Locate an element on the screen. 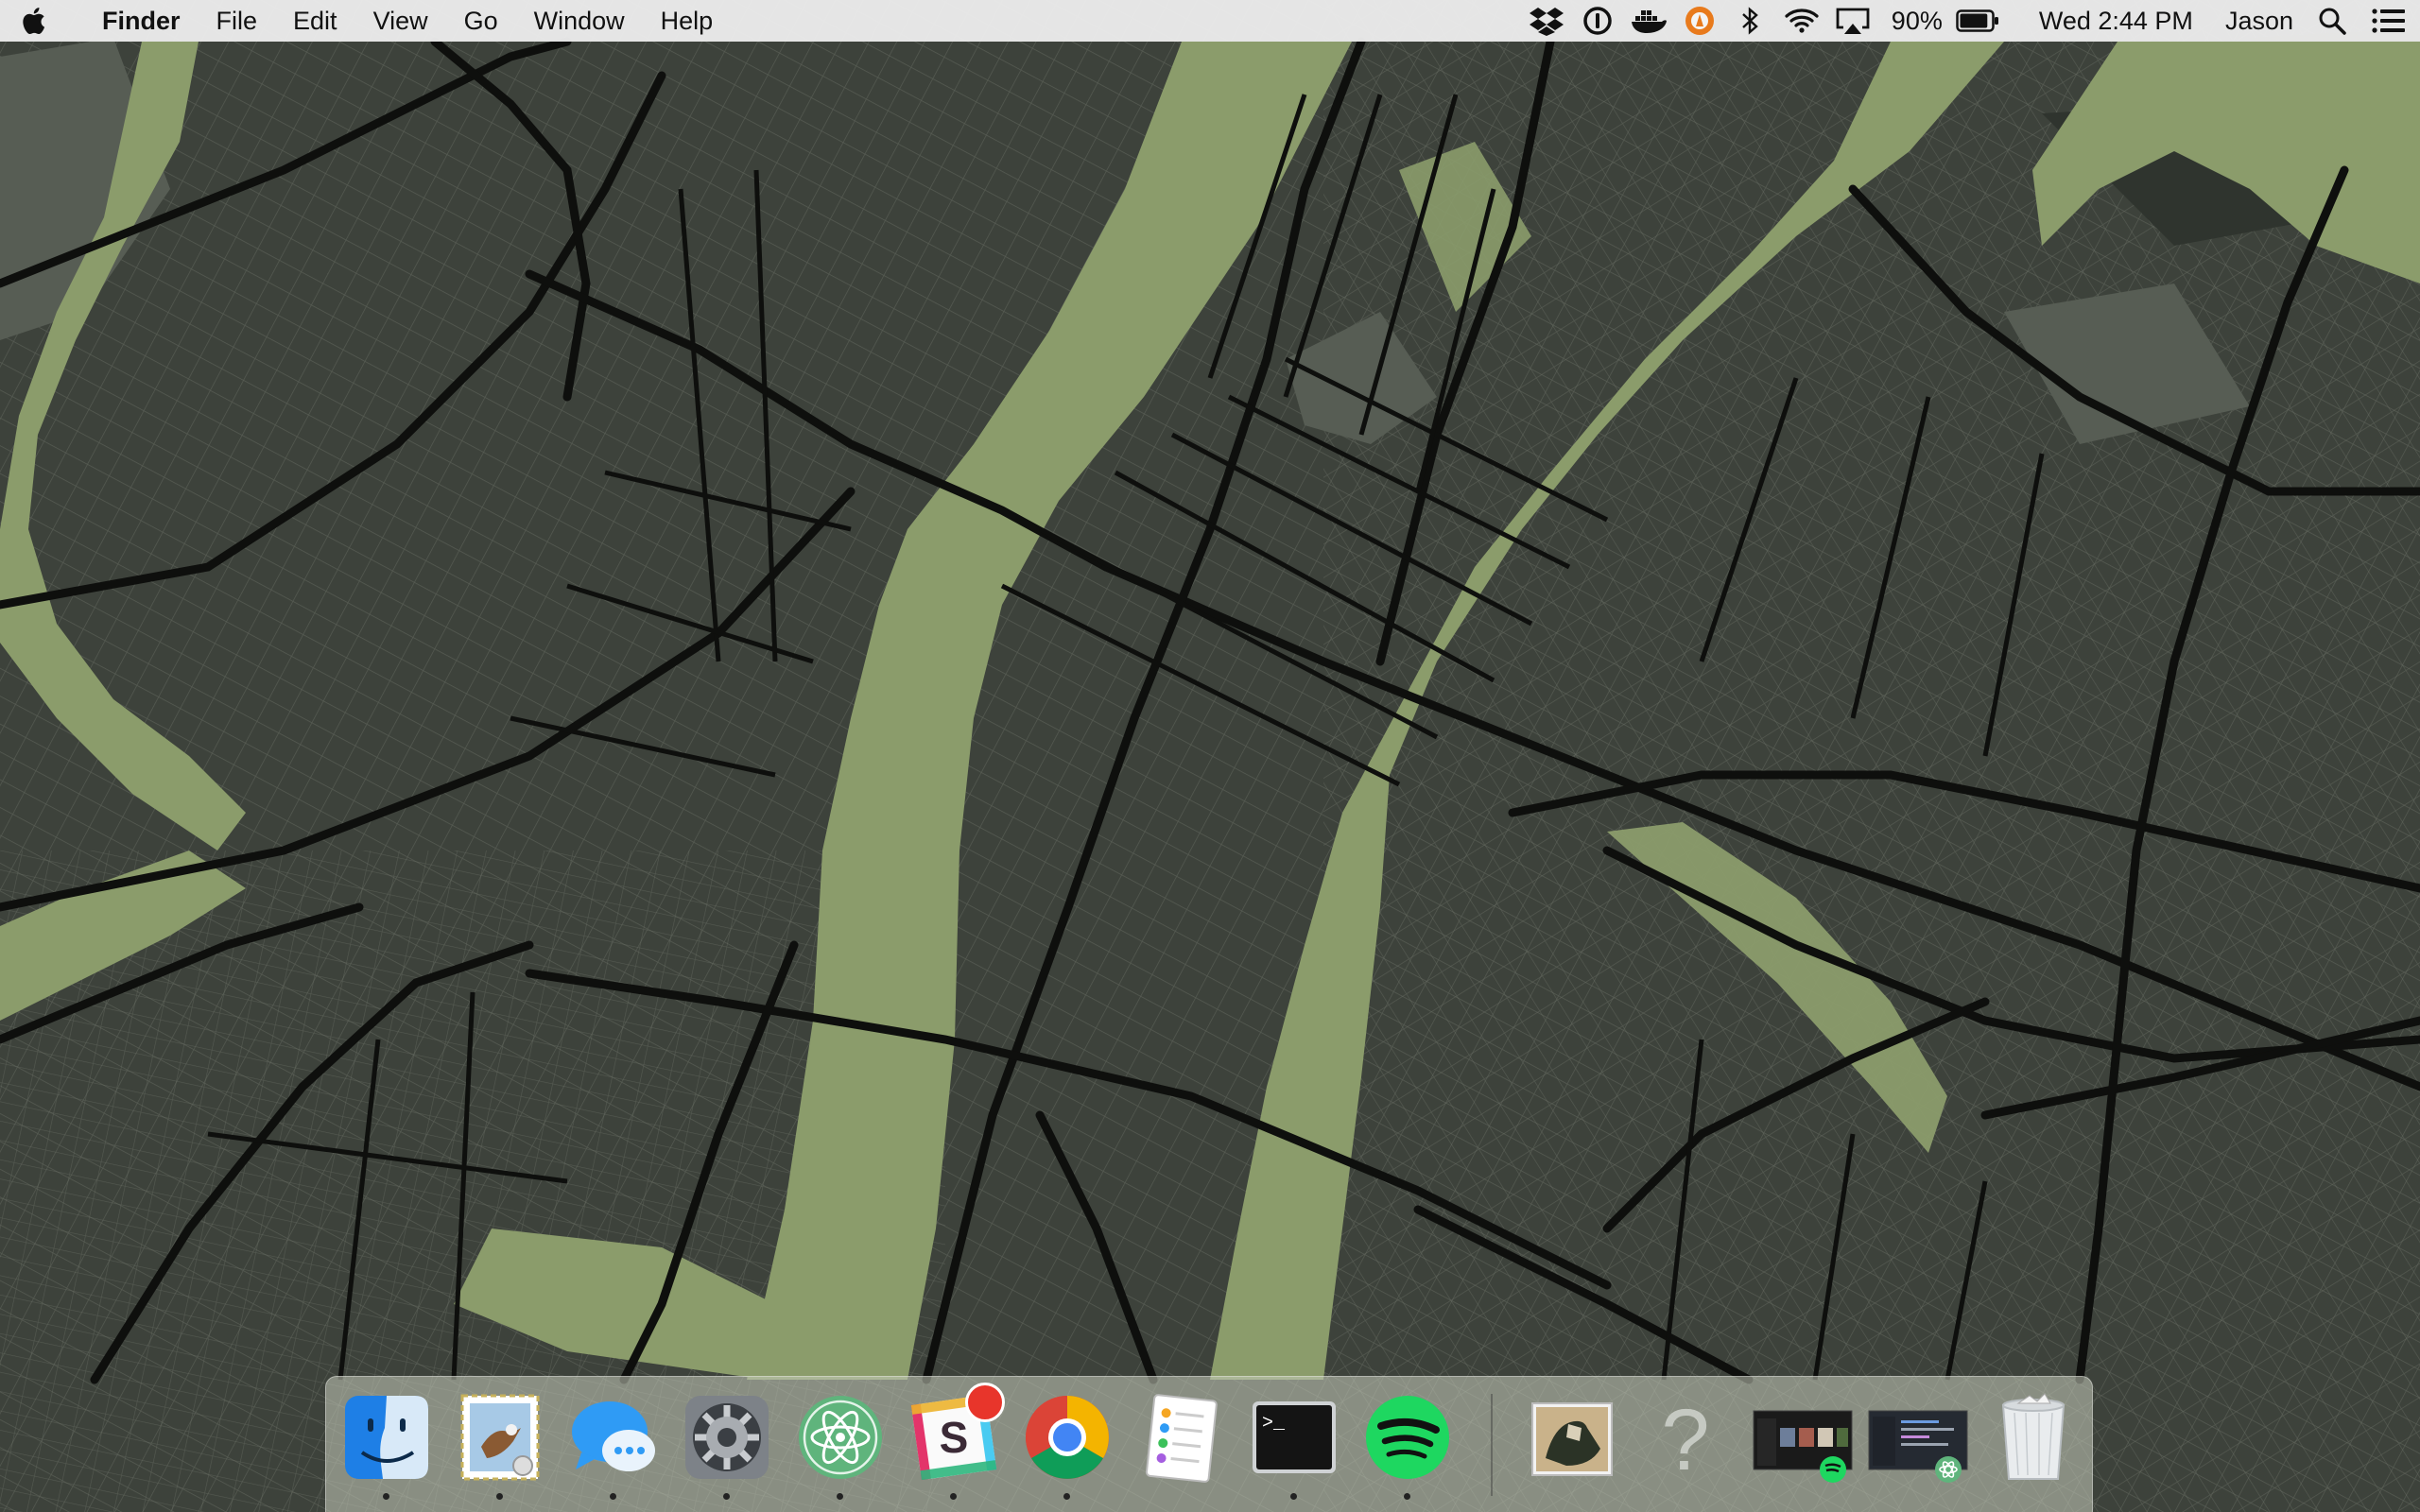 Image resolution: width=2420 pixels, height=1512 pixels. question-mark-icon: ? is located at coordinates (1685, 1438).